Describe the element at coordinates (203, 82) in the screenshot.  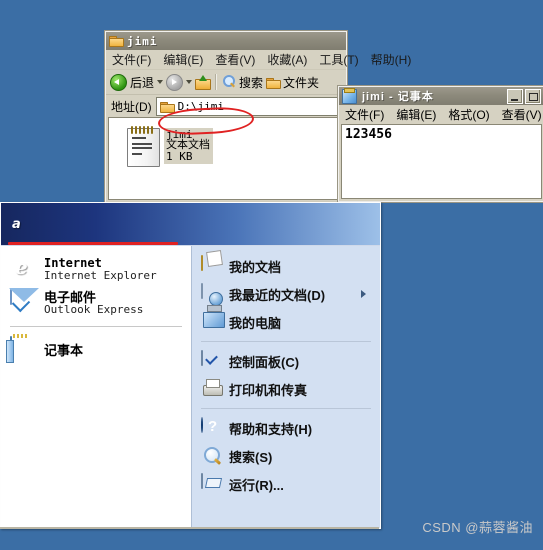
I see `up-folder-icon` at that location.